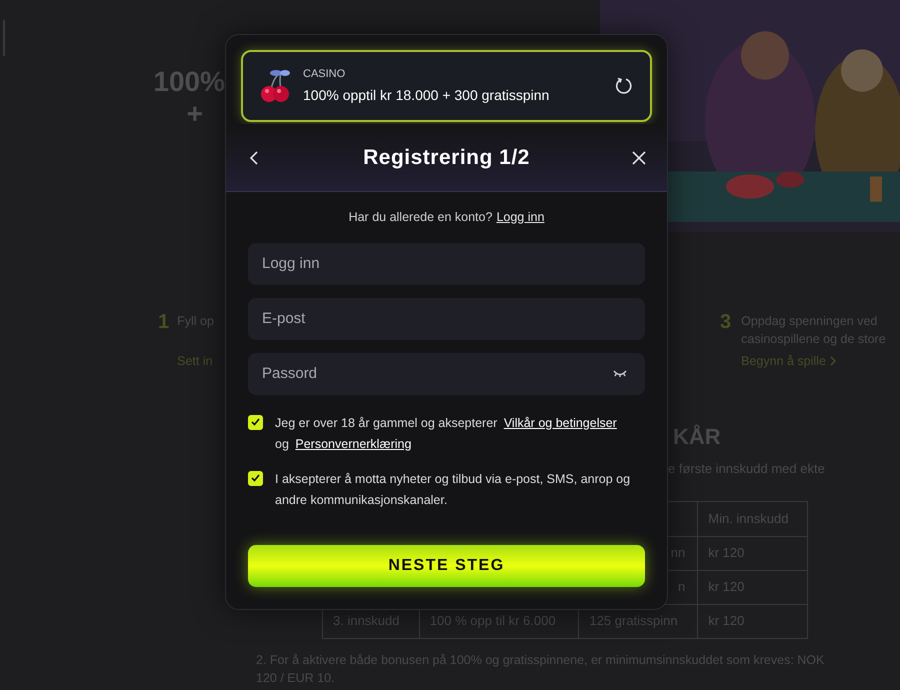 Image resolution: width=900 pixels, height=690 pixels. What do you see at coordinates (446, 373) in the screenshot?
I see `password-field: Passord` at bounding box center [446, 373].